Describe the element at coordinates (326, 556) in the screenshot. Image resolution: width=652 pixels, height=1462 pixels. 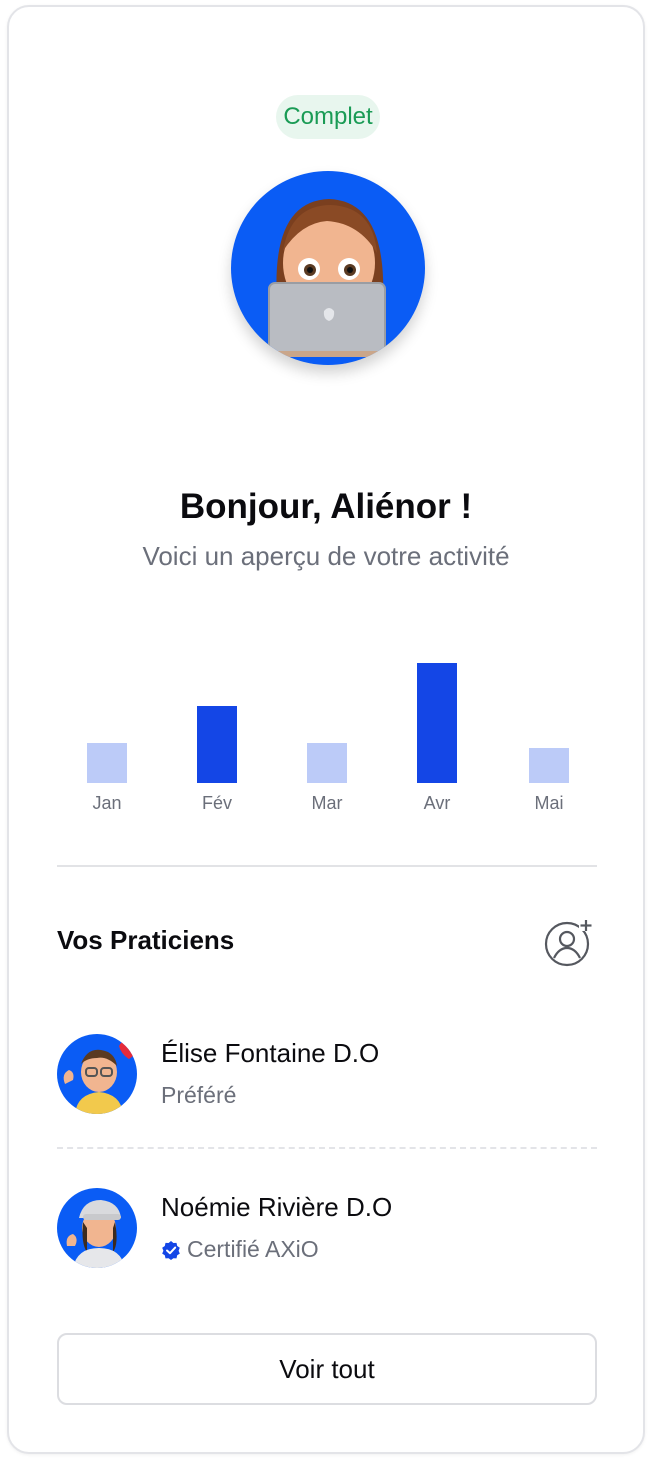
I see `greeting-subtitle: Voici un aperçu de votre activité` at that location.